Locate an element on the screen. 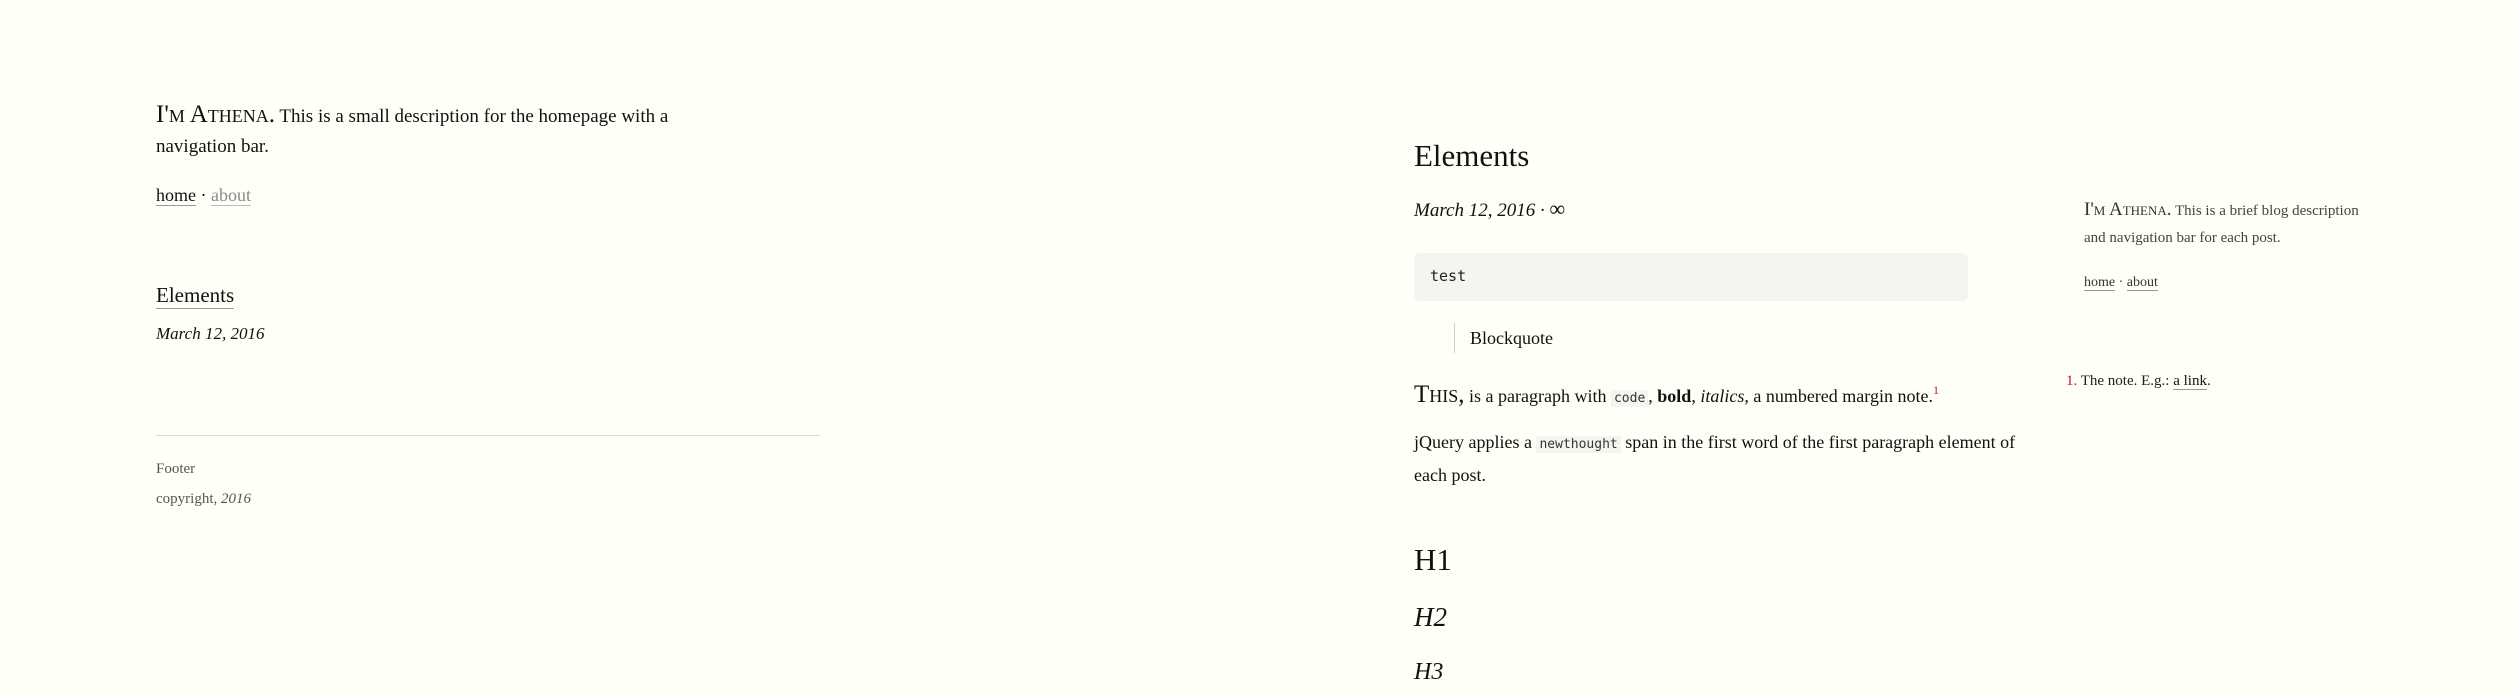 This screenshot has height=695, width=2516. paragraph-text: is a paragraph with is located at coordinates (1537, 396).